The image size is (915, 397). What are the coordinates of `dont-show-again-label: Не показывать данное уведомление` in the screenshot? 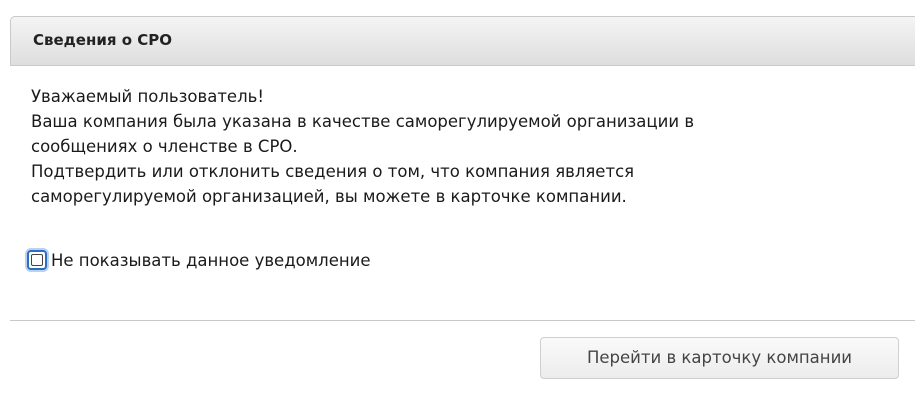 It's located at (211, 260).